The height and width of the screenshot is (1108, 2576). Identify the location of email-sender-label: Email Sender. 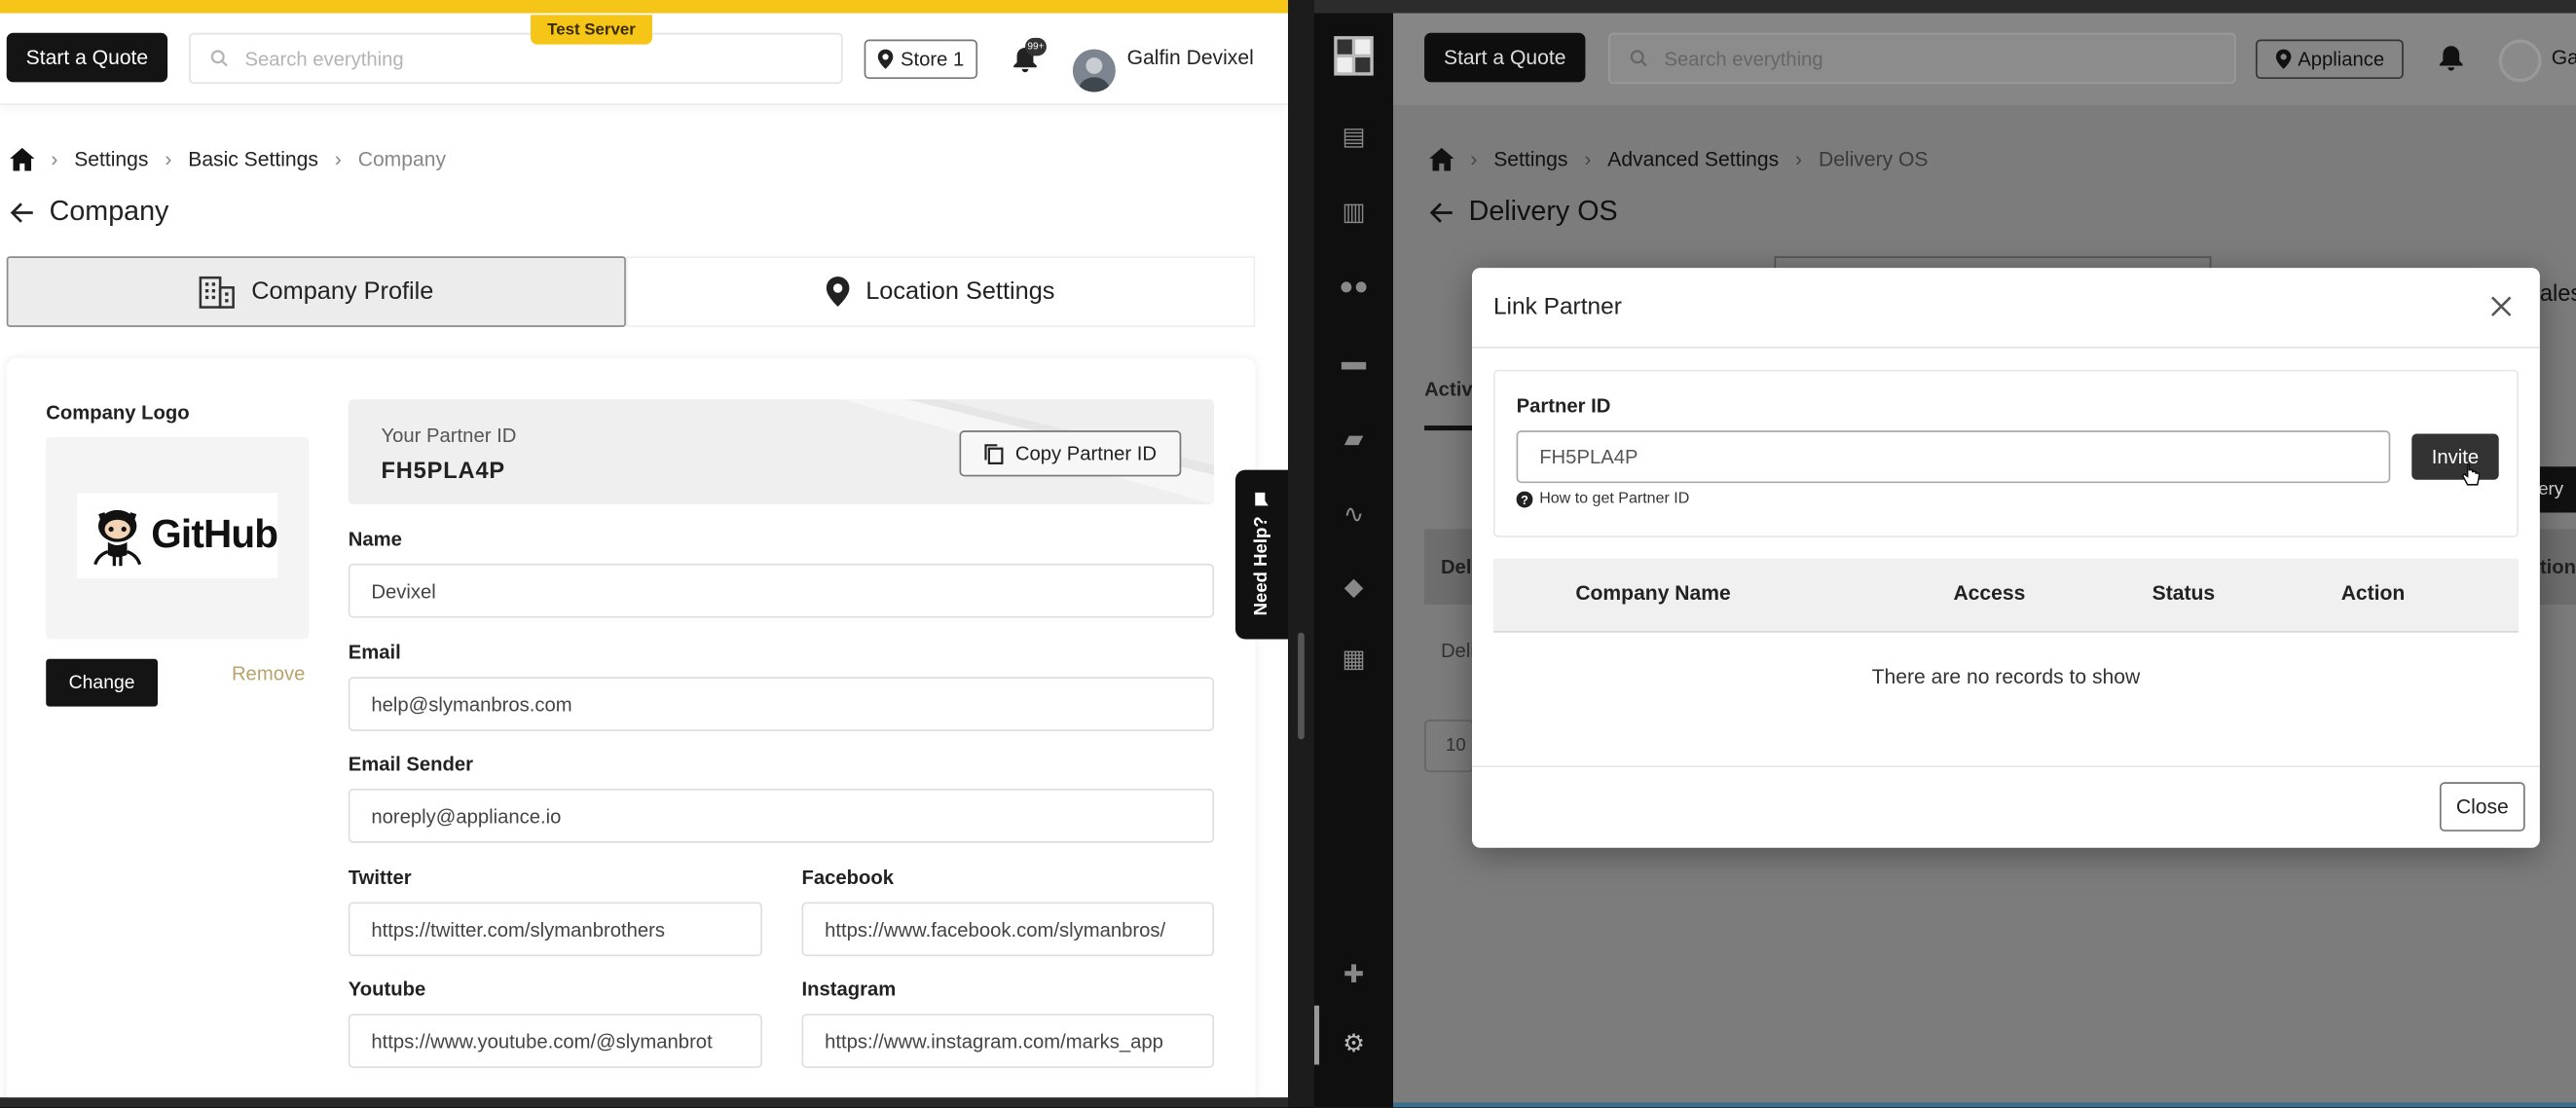
(411, 764).